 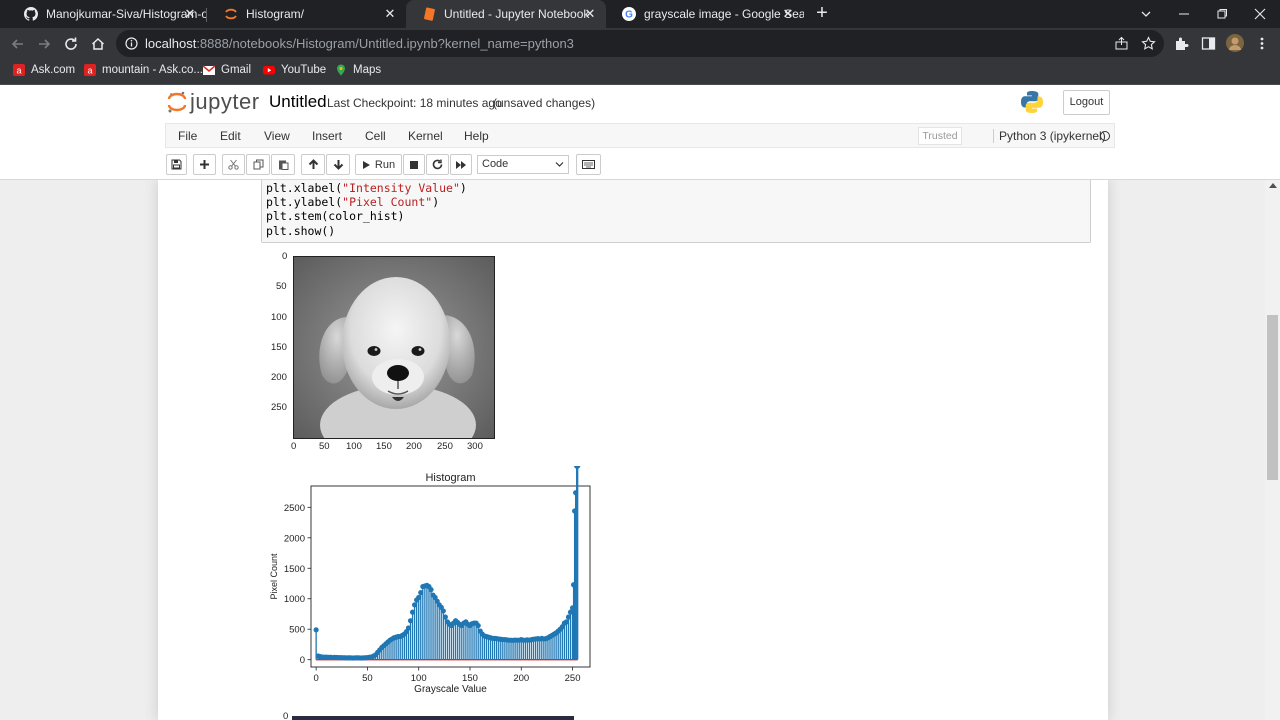 I want to click on cell-type-value: Code, so click(x=495, y=164).